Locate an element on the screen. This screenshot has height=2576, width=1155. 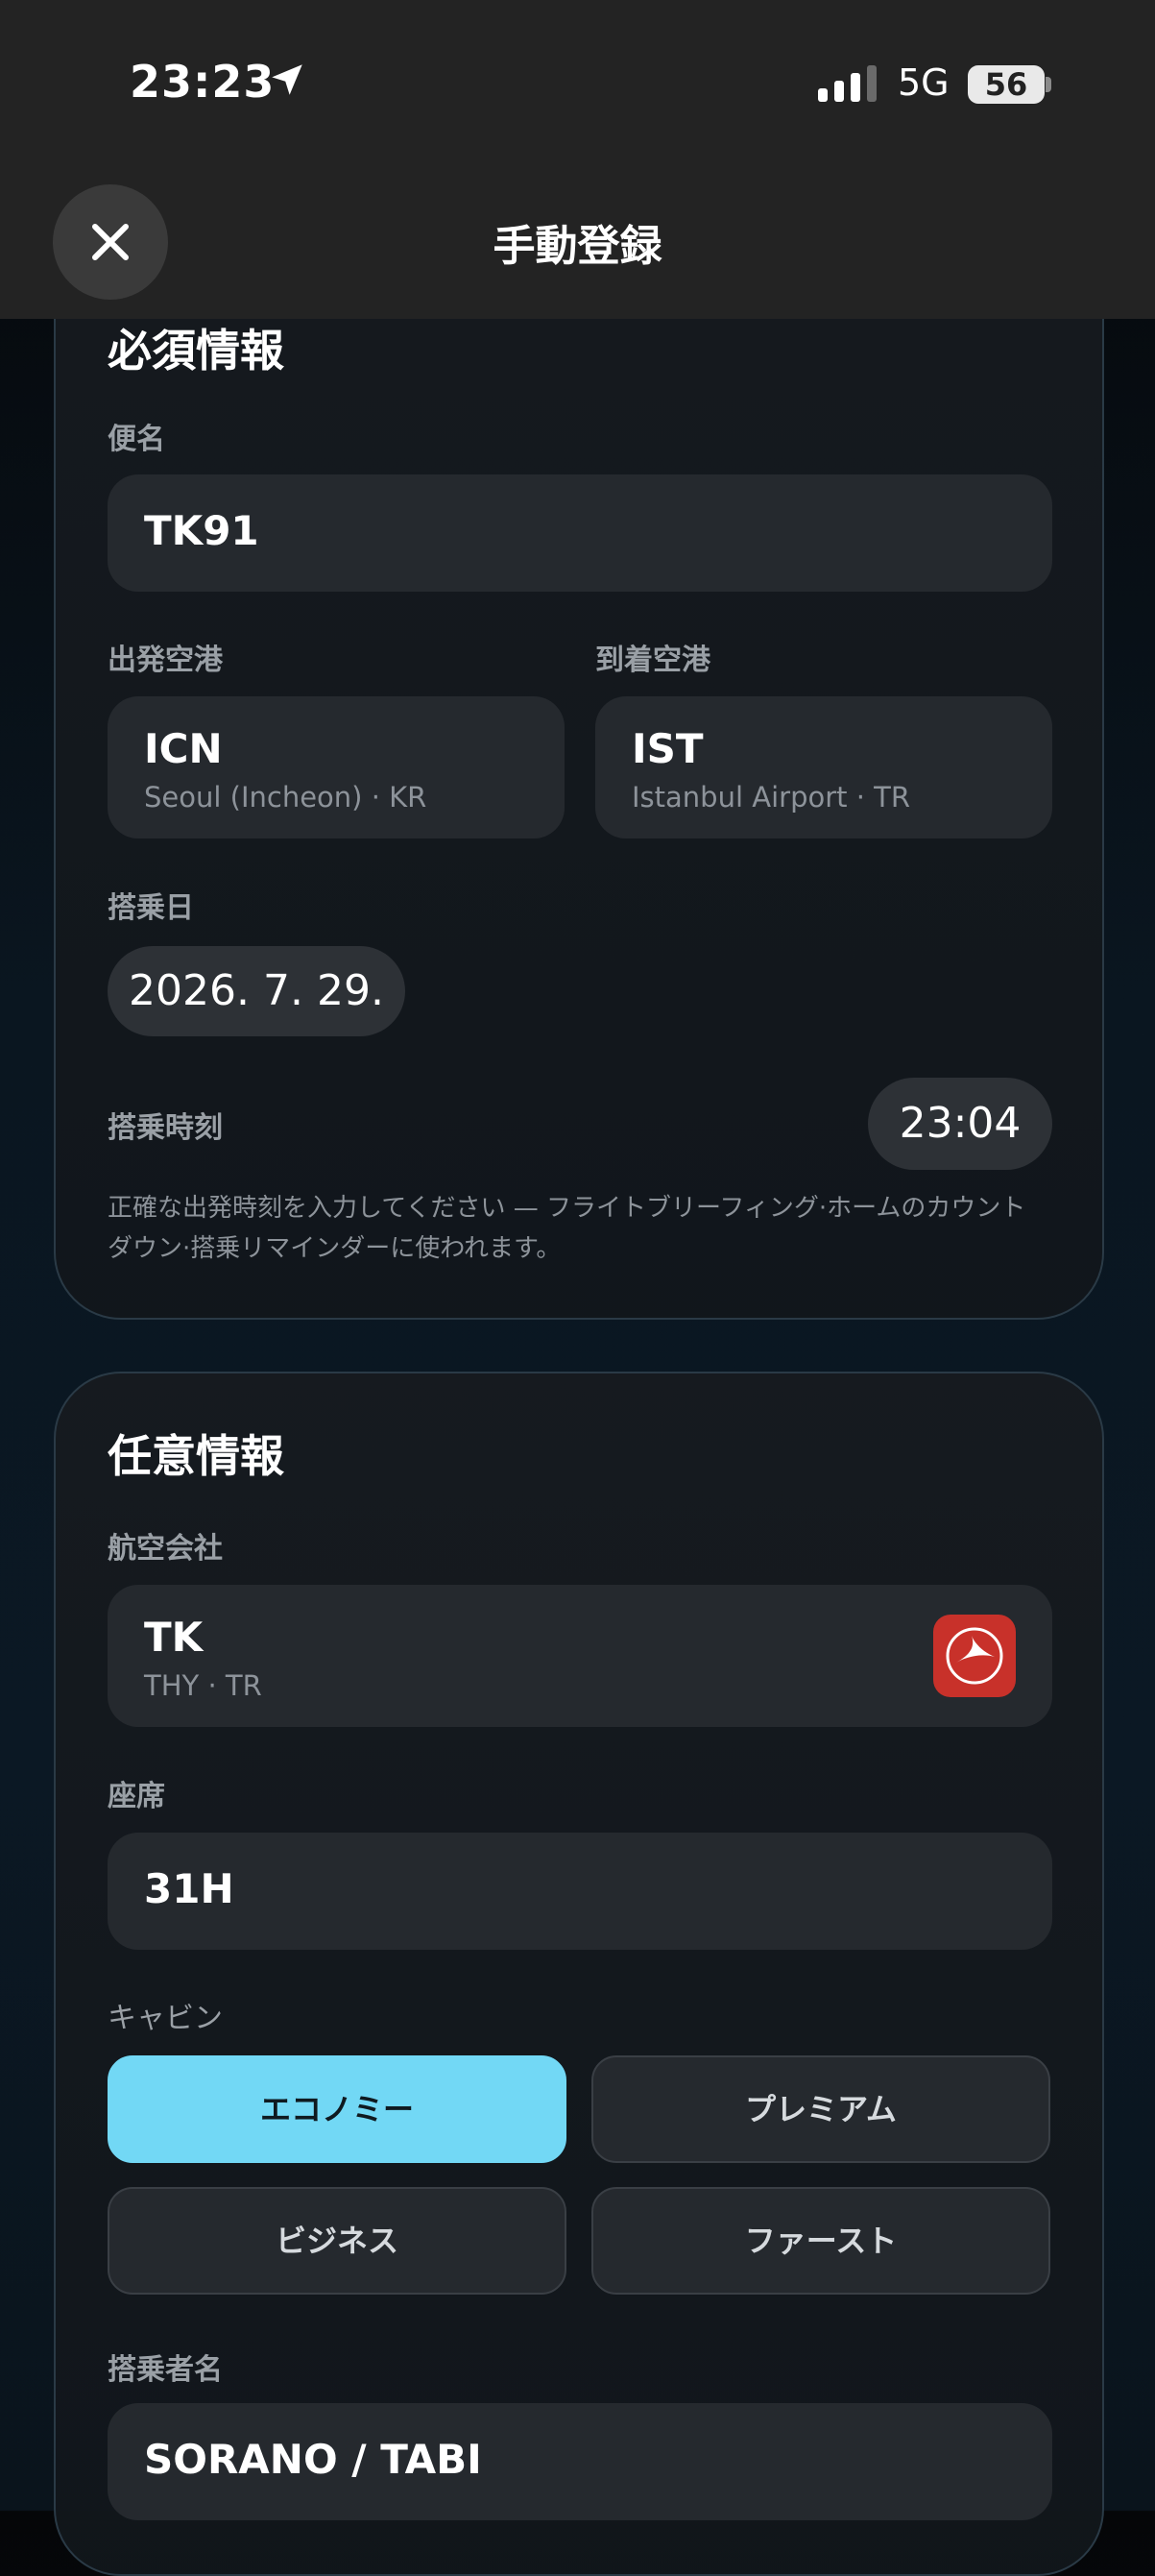
boarding-date-label: 搭乗日 is located at coordinates (151, 908).